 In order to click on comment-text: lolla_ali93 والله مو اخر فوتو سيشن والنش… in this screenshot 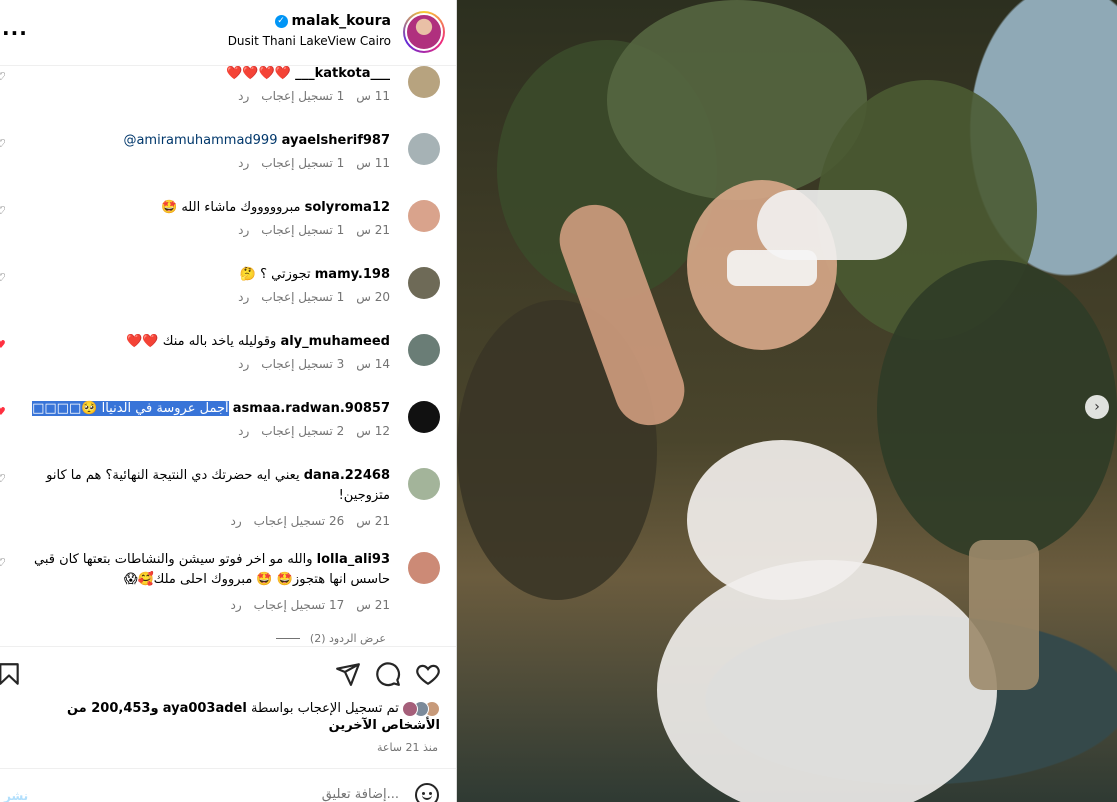, I will do `click(210, 570)`.